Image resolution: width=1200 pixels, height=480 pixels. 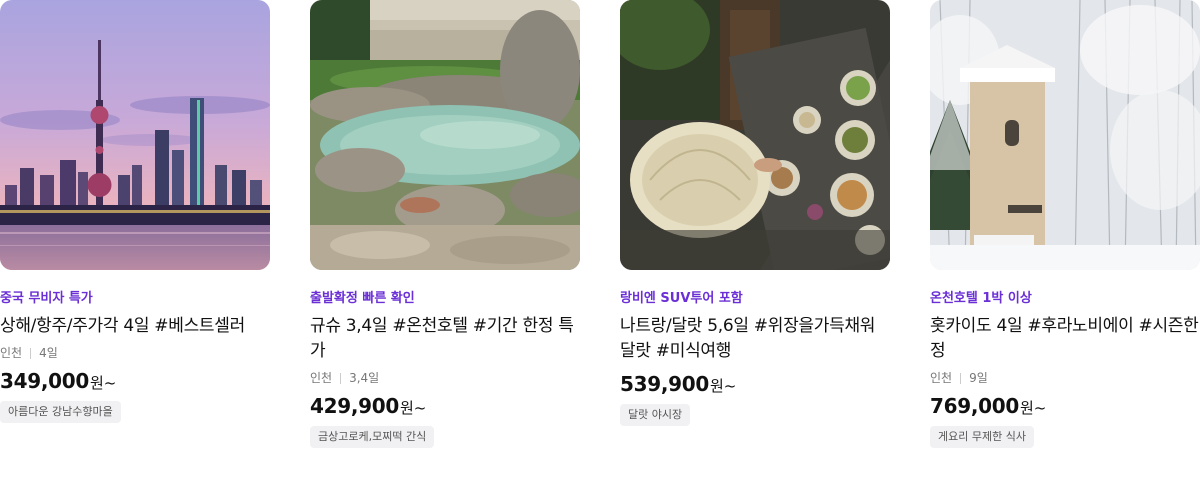 What do you see at coordinates (978, 378) in the screenshot?
I see `trip-duration: 9일` at bounding box center [978, 378].